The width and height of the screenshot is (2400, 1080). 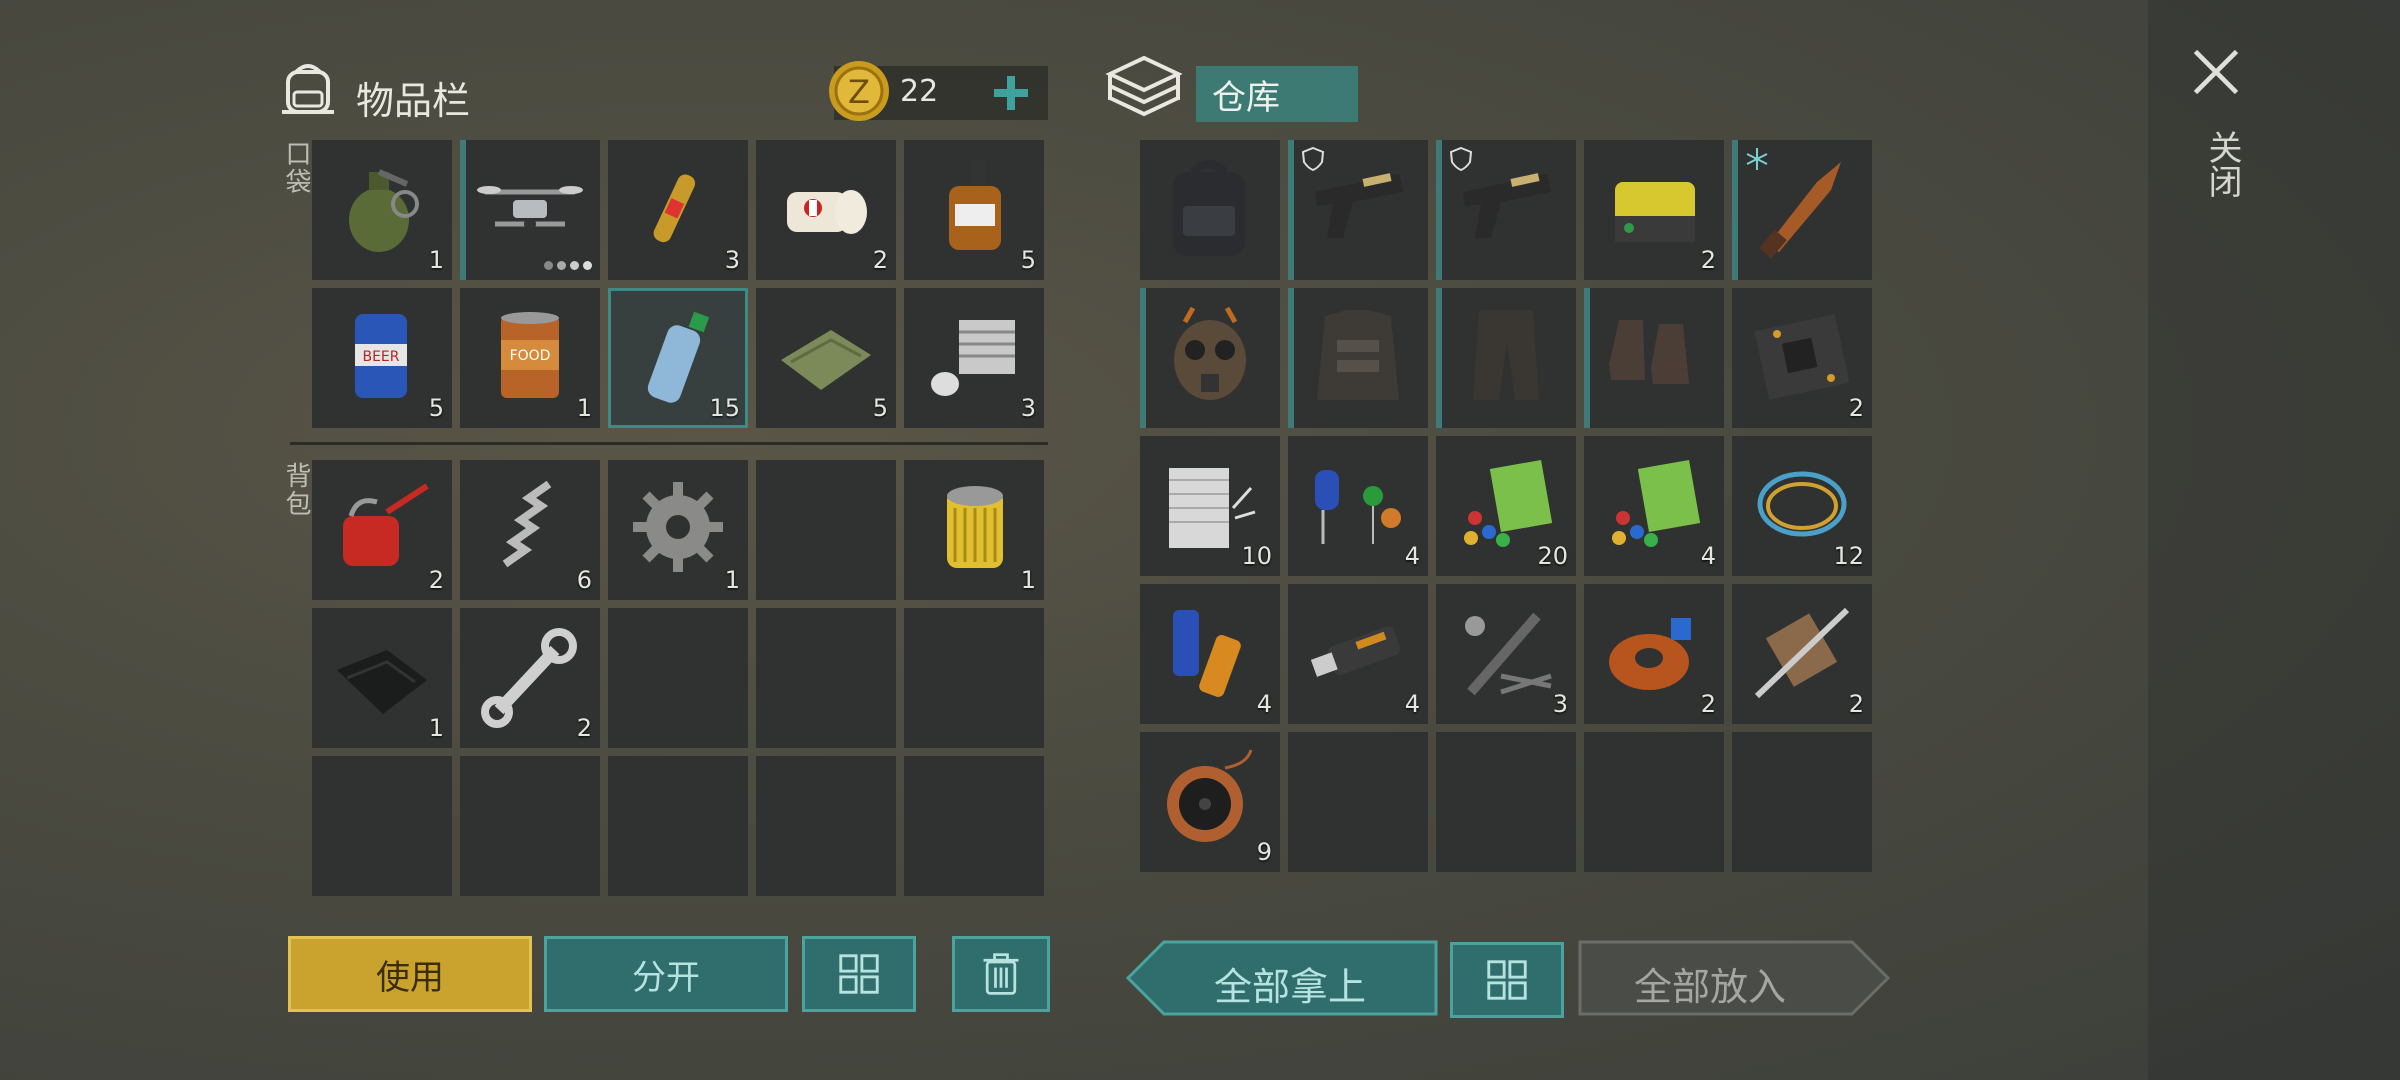 I want to click on tools-kit-icon, so click(x=1508, y=654).